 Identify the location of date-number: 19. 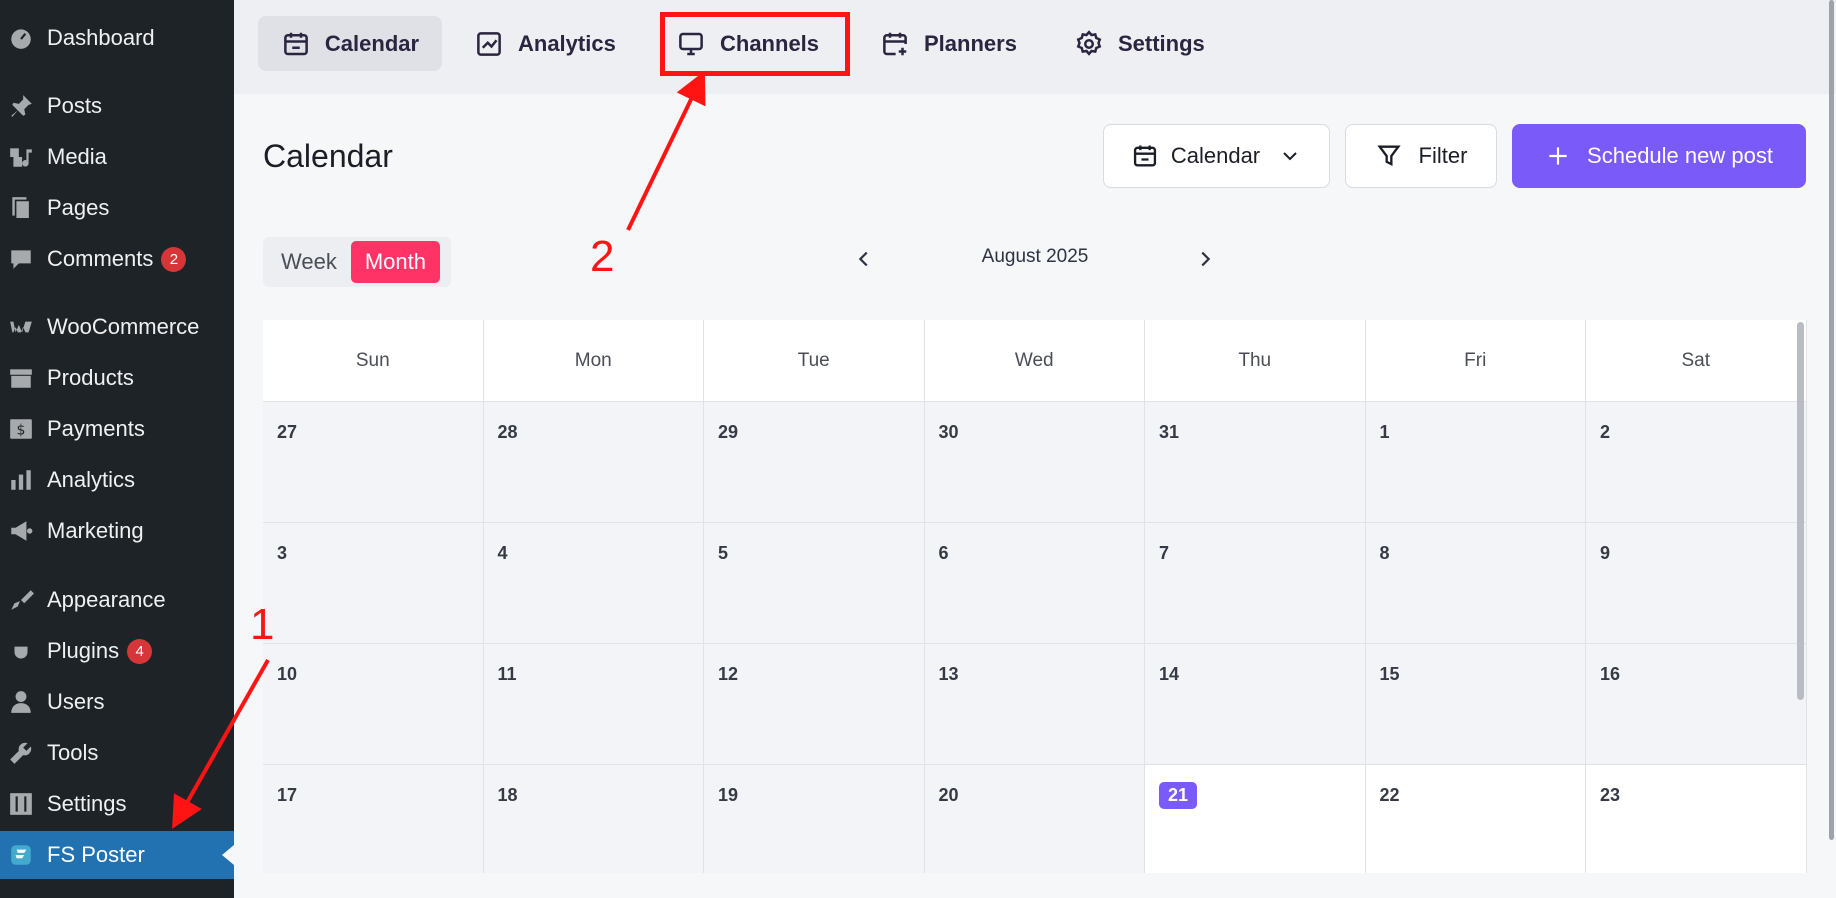
(728, 795).